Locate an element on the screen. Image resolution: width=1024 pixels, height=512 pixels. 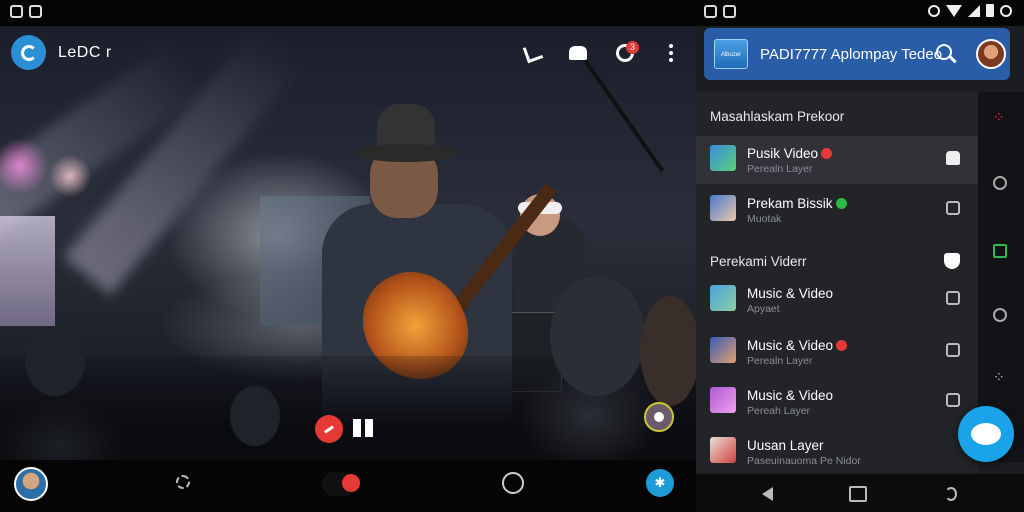
chat-fab-button is located at coordinates (986, 434).